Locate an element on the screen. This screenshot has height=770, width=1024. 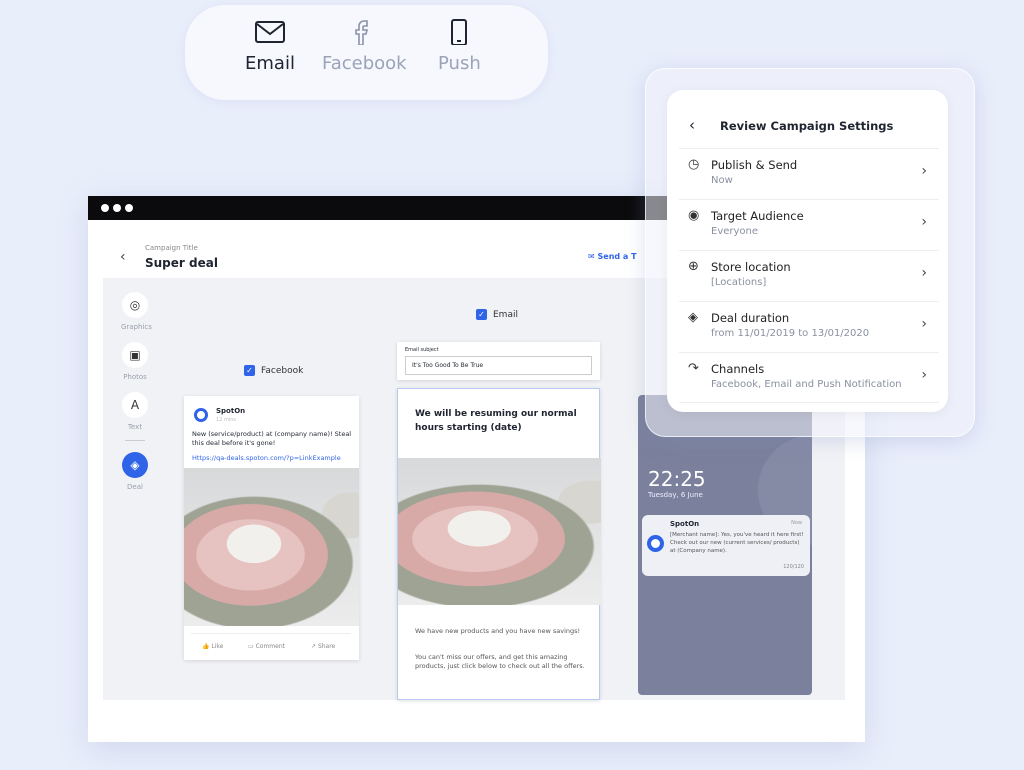
page-name: SpotOn is located at coordinates (231, 411).